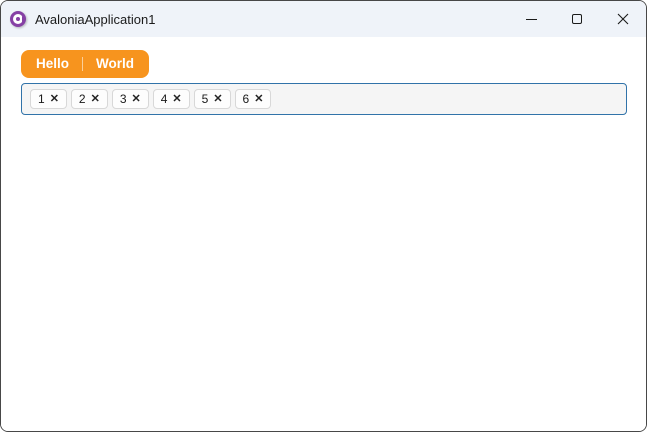 This screenshot has height=432, width=647. I want to click on chip-label: 1, so click(41, 99).